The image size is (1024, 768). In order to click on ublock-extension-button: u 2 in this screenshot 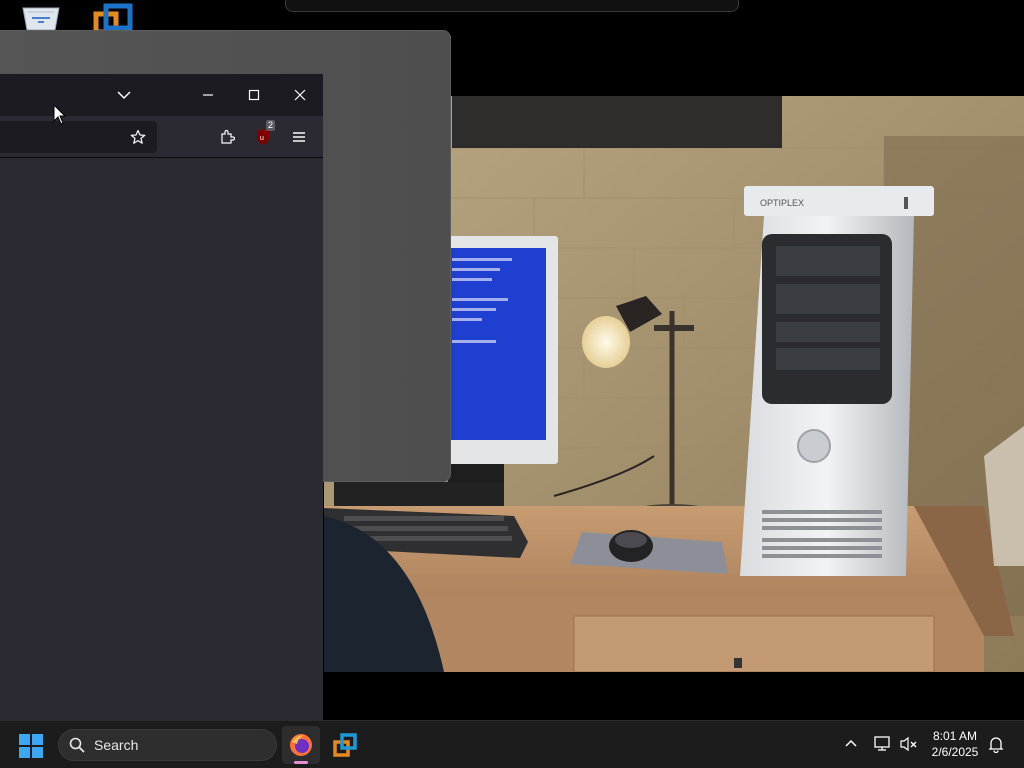, I will do `click(263, 134)`.